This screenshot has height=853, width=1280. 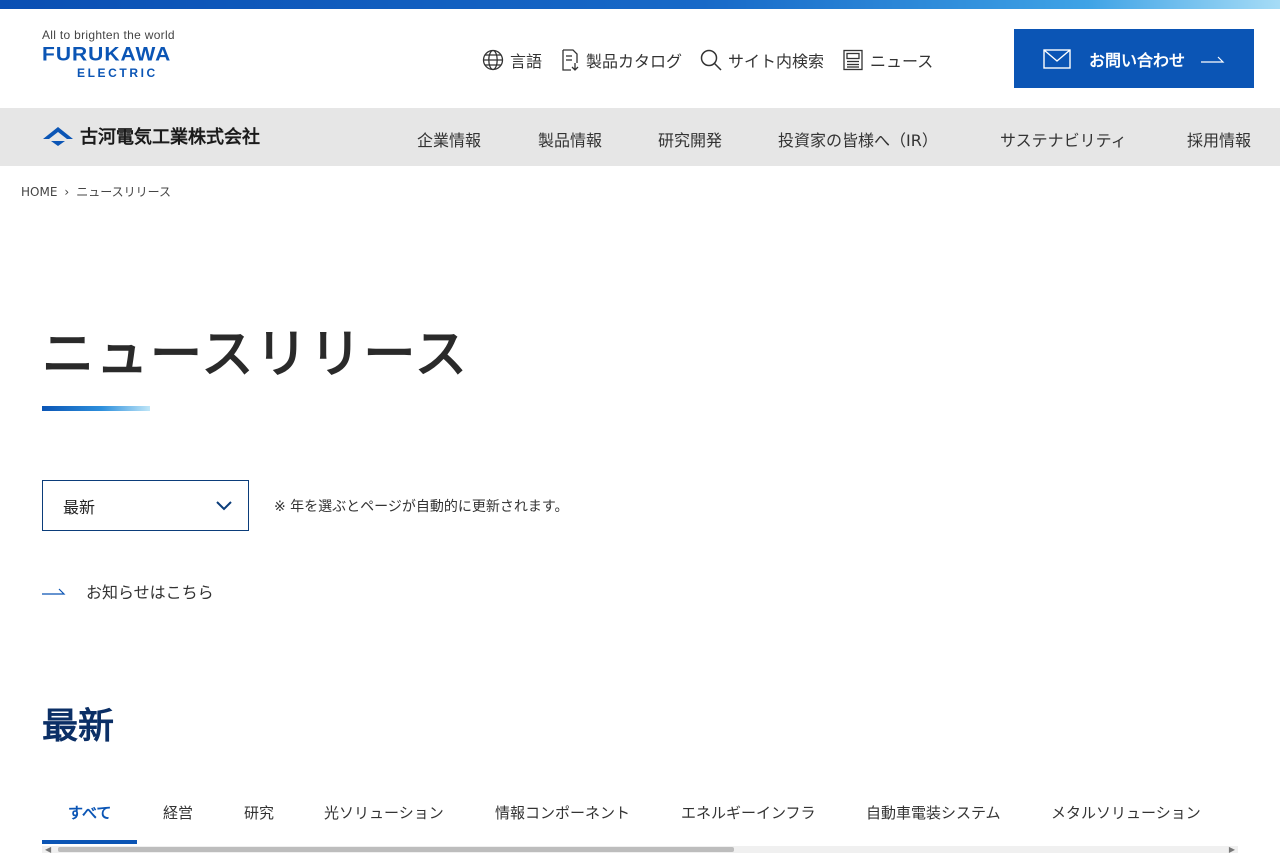 I want to click on language-link: 言語, so click(x=512, y=60).